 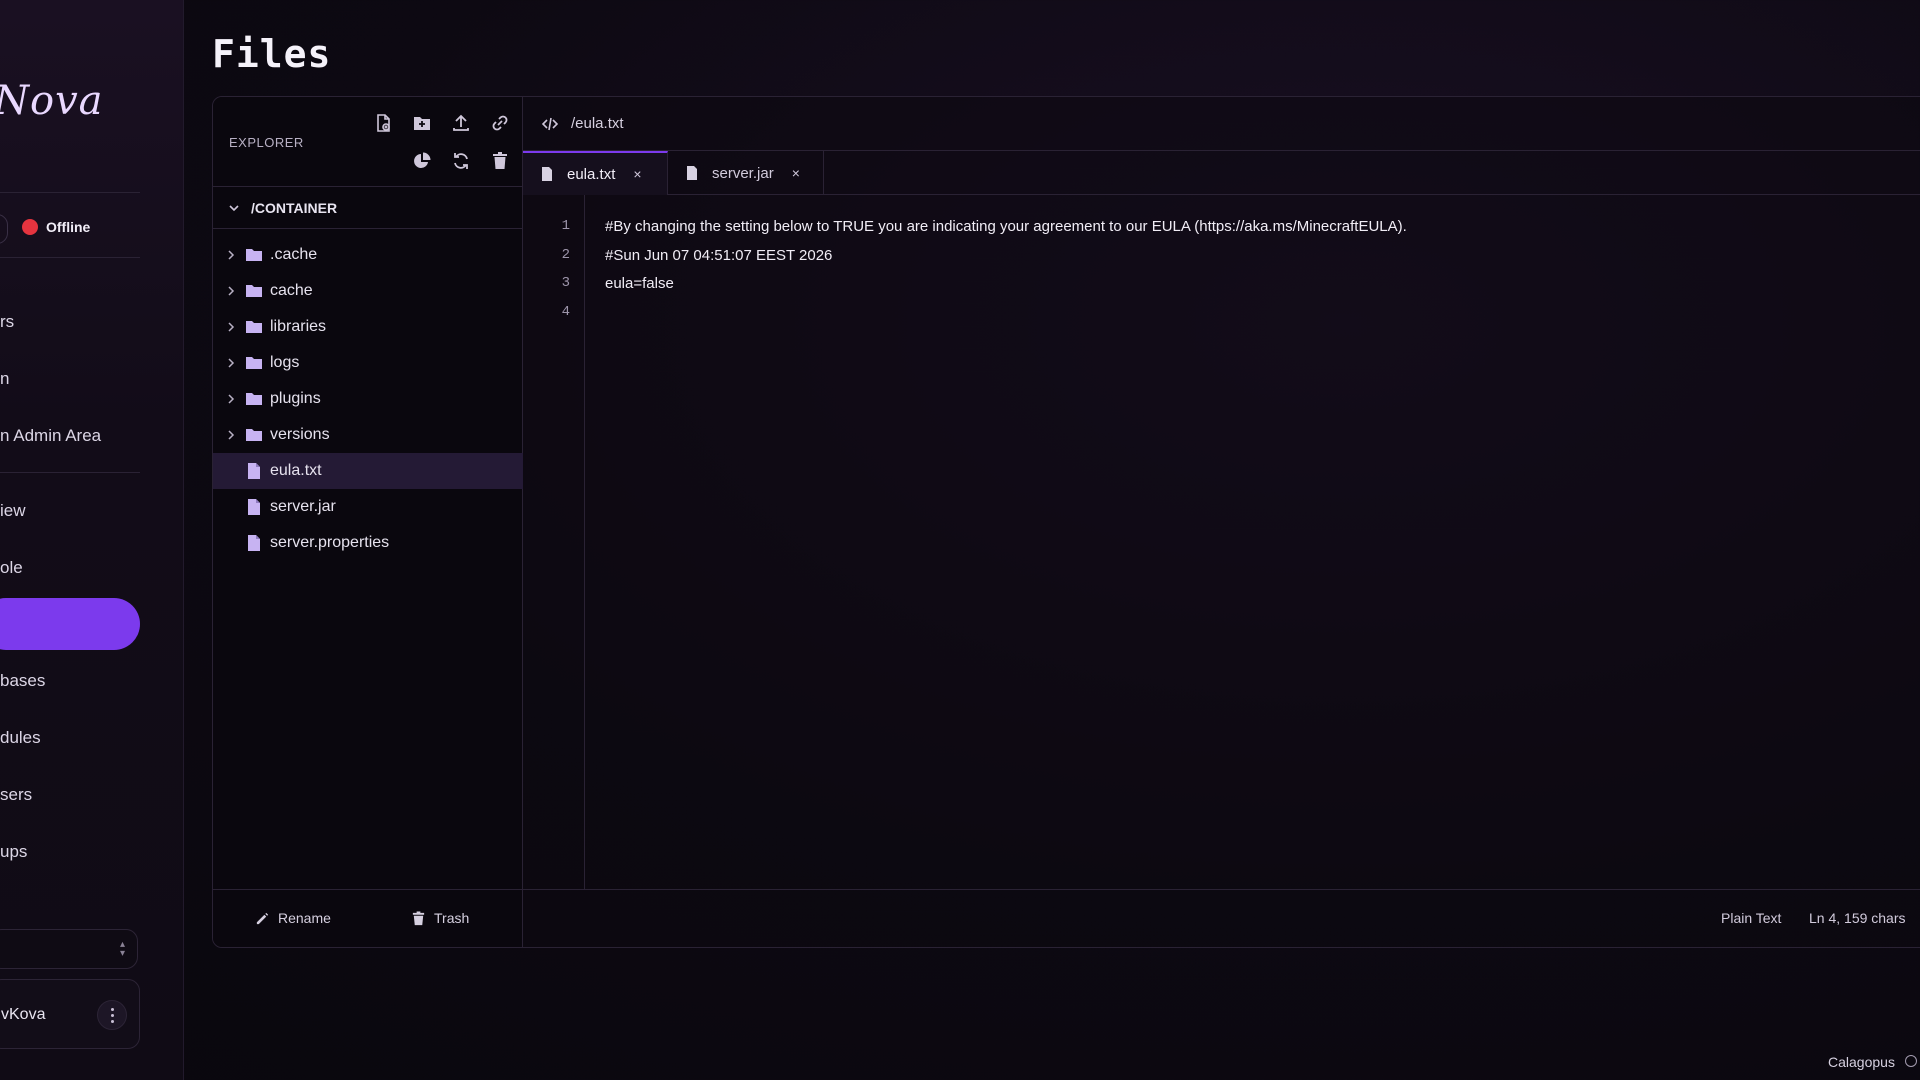 I want to click on new-file-icon, so click(x=383, y=123).